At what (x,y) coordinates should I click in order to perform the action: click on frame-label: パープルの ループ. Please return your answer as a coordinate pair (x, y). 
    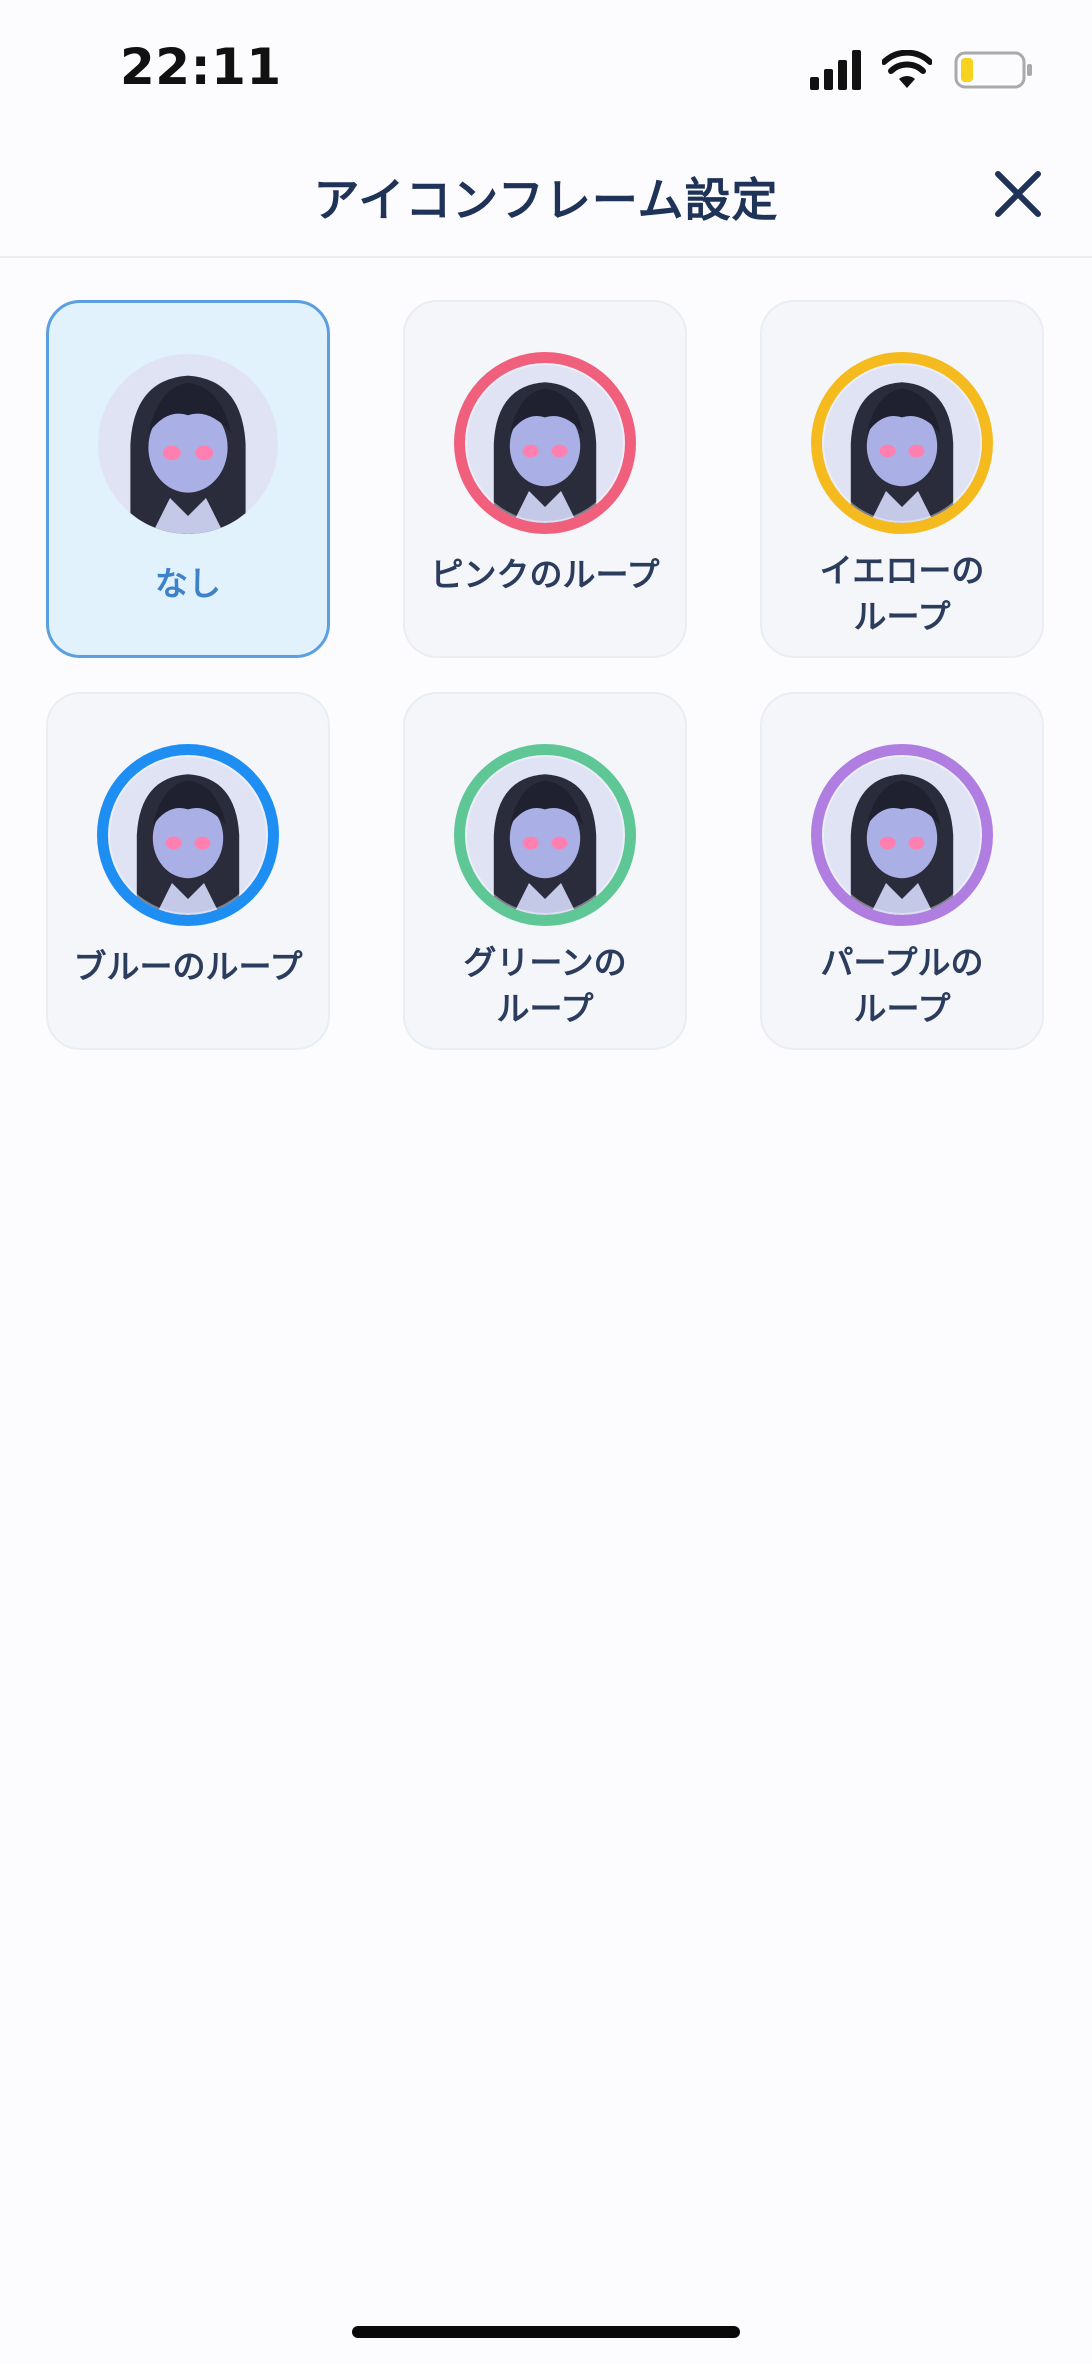
    Looking at the image, I should click on (902, 985).